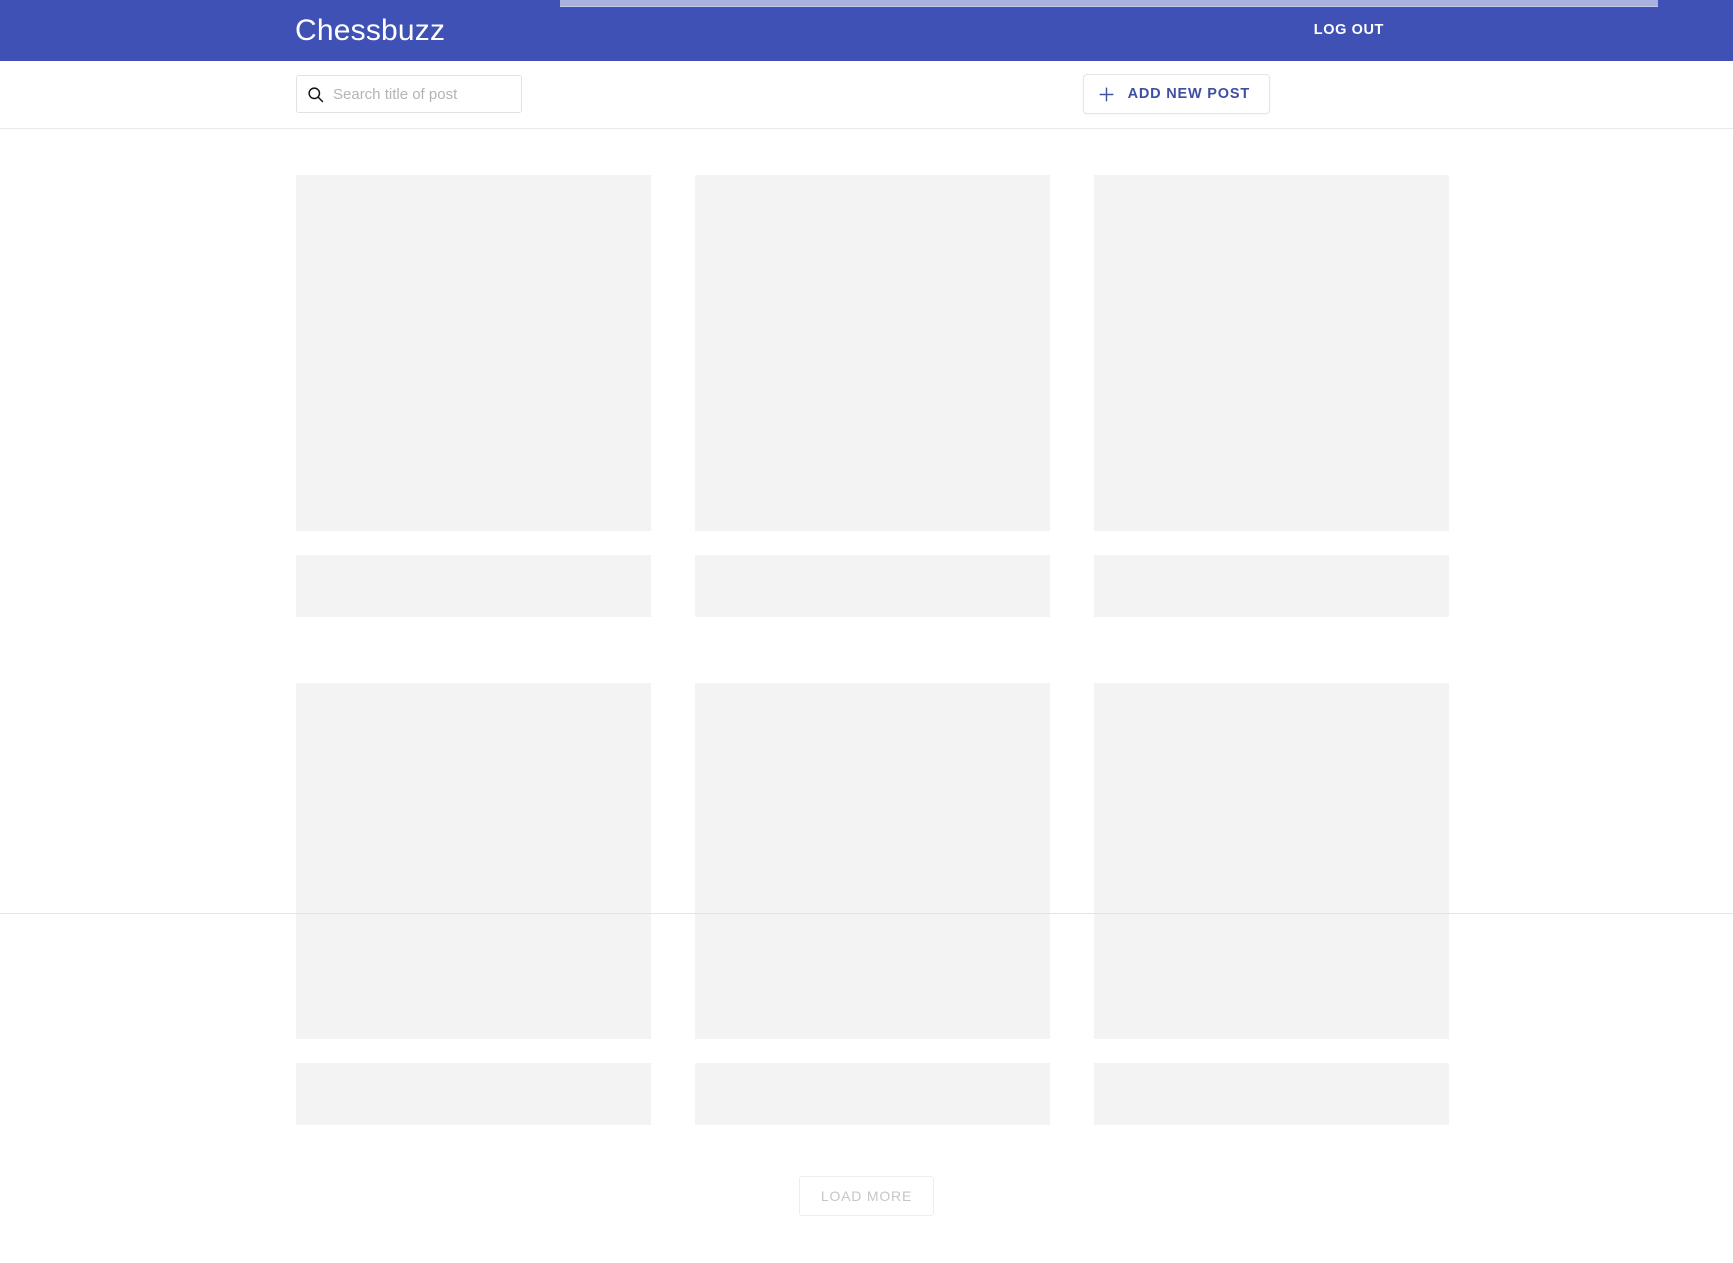 This screenshot has width=1733, height=1263. I want to click on search-field, so click(414, 94).